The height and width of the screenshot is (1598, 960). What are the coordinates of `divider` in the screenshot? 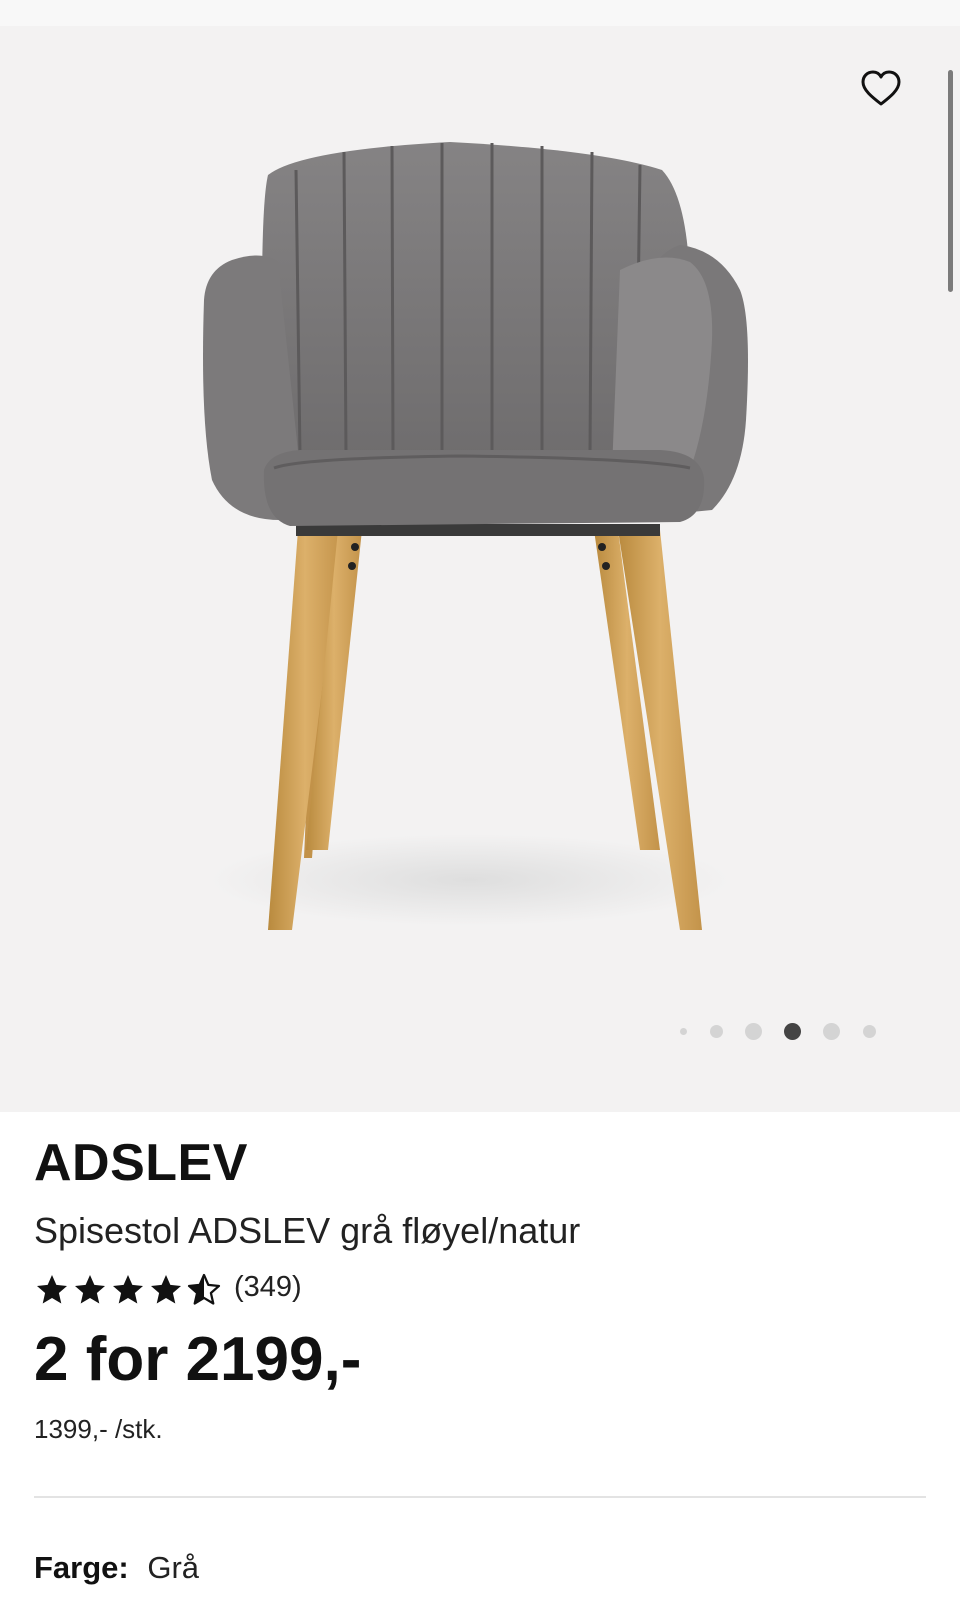 It's located at (480, 1497).